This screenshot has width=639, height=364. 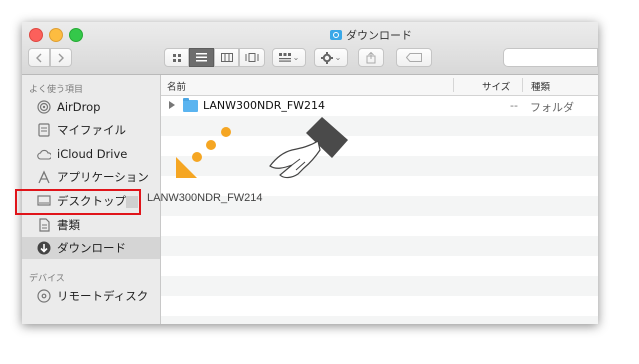 I want to click on column-header: 名前 サイズ 種類, so click(x=379, y=85).